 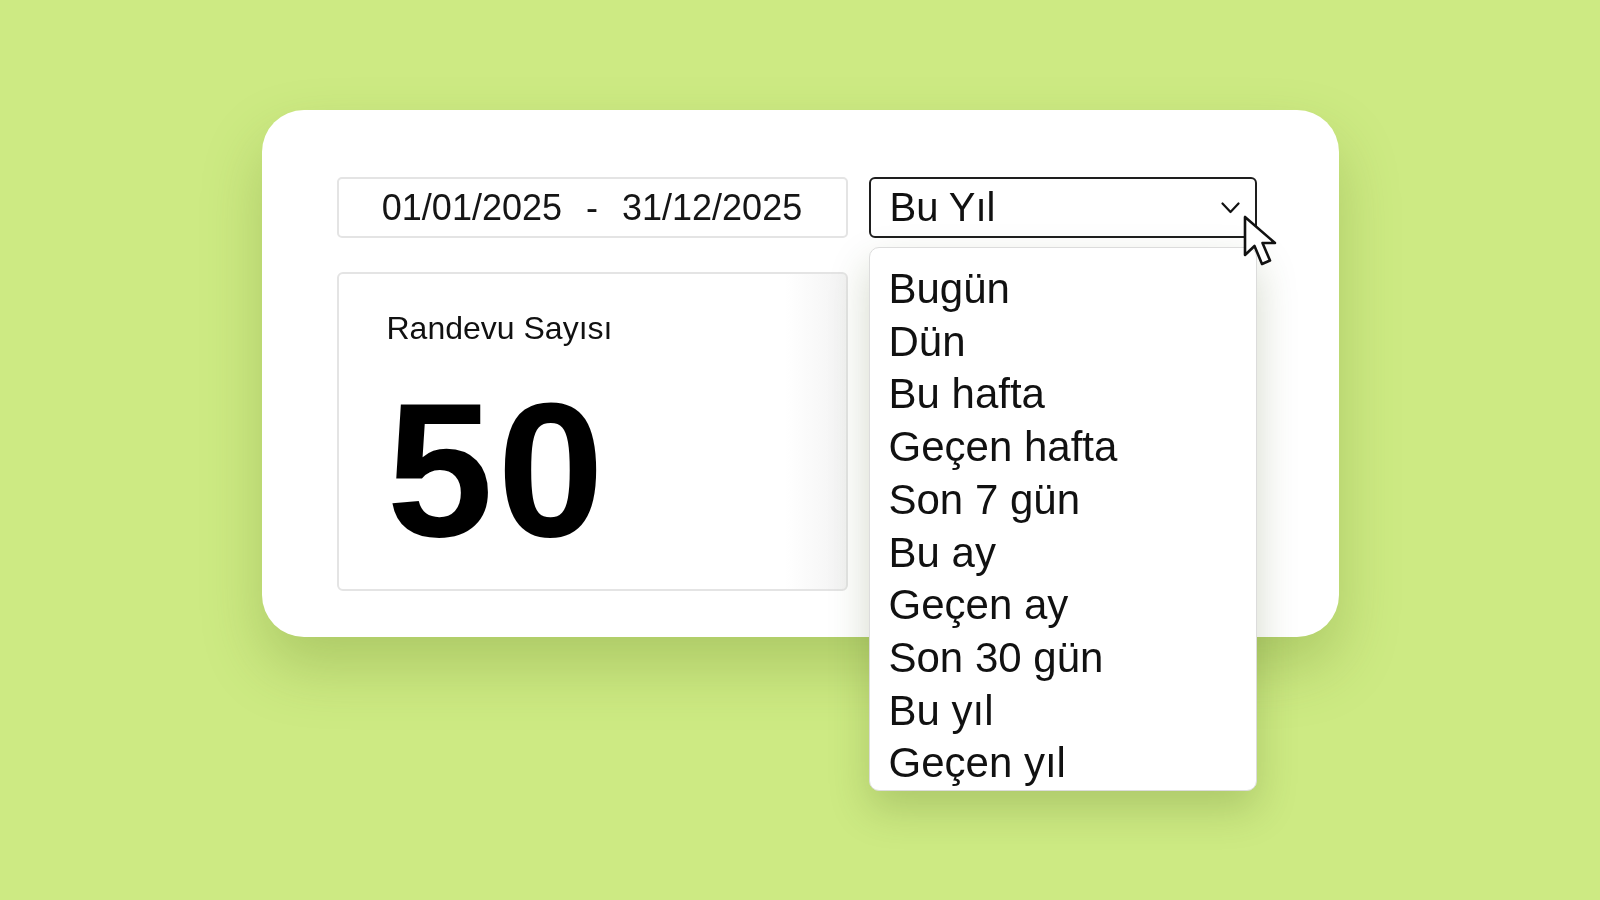 What do you see at coordinates (1062, 207) in the screenshot?
I see `period-select: Bu Yıl` at bounding box center [1062, 207].